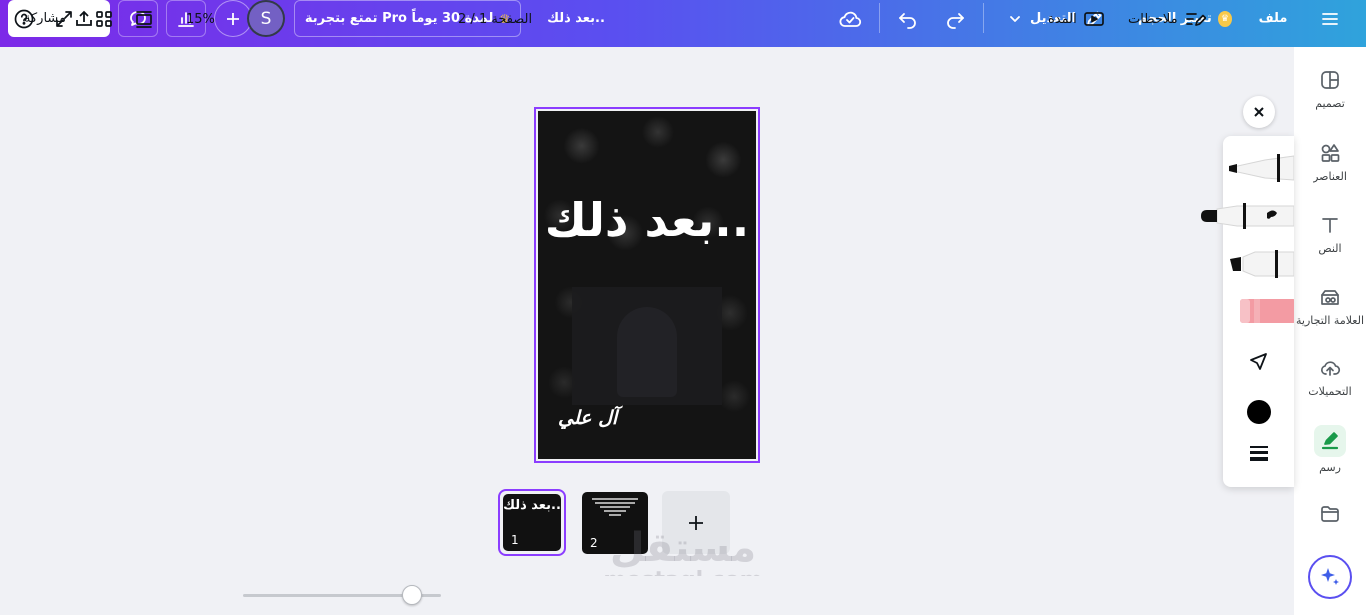 This screenshot has width=1366, height=615. Describe the element at coordinates (532, 505) in the screenshot. I see `thumbnail-title: بعد ذلك..` at that location.